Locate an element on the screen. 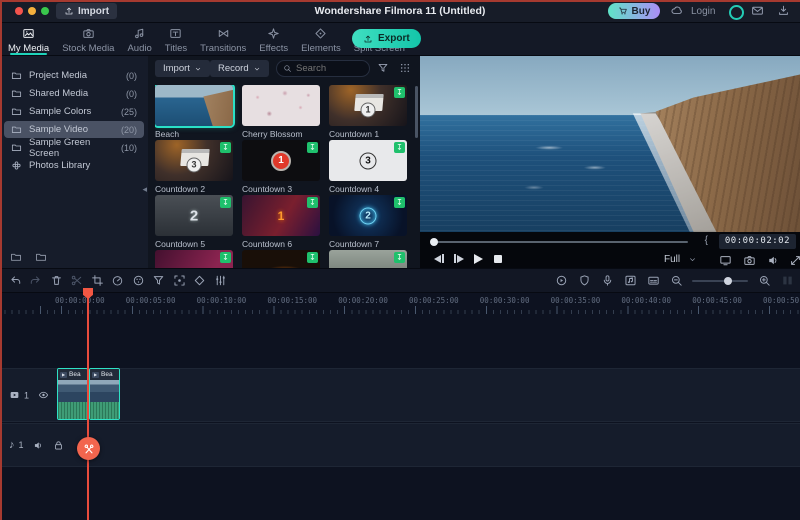 This screenshot has width=800, height=520. media-item-partial-2: ↧ is located at coordinates (281, 259).